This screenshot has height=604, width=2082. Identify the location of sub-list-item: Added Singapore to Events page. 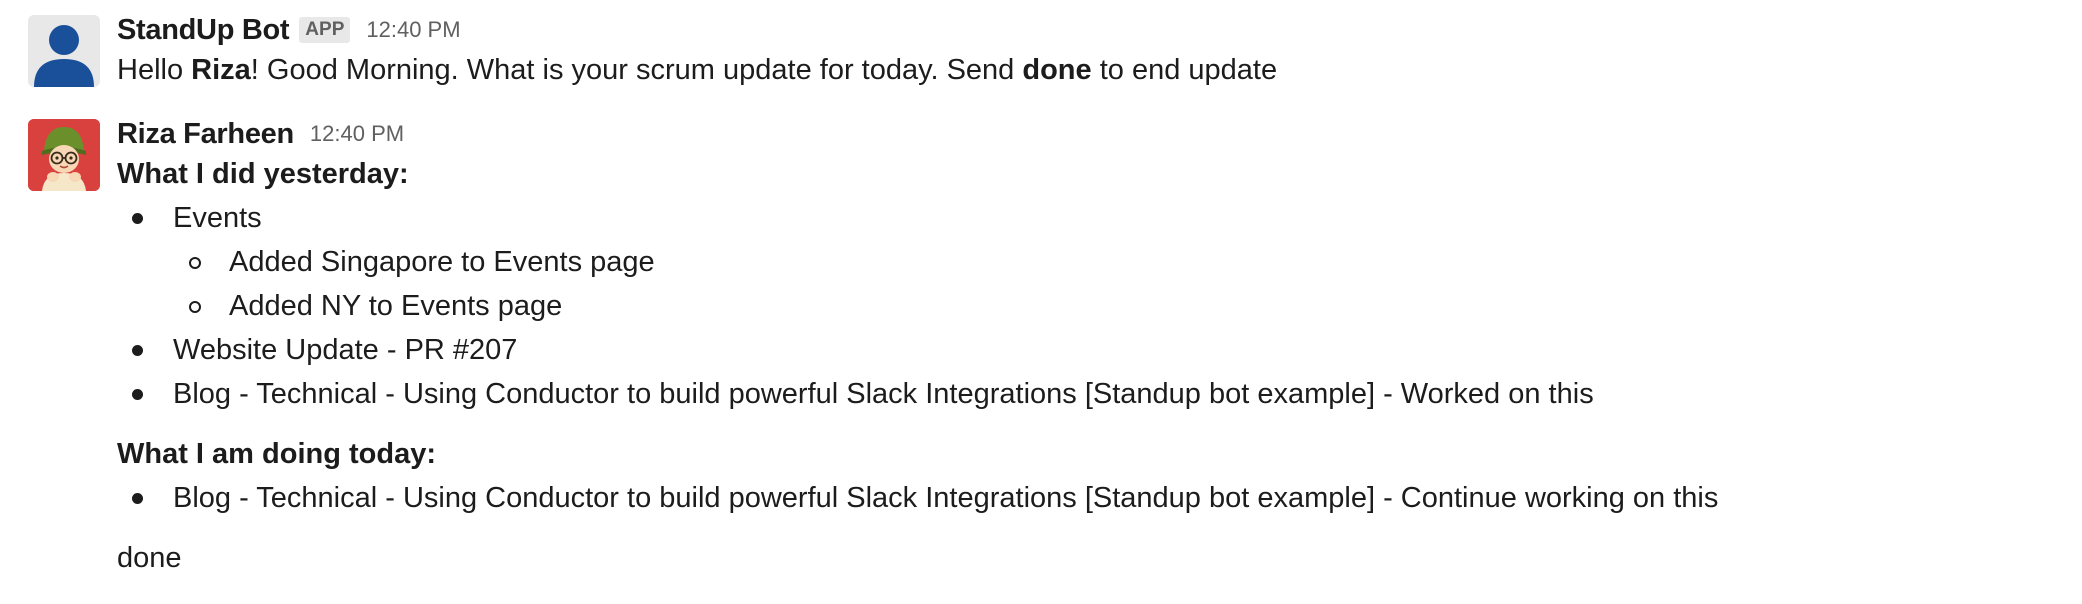
(1099, 262).